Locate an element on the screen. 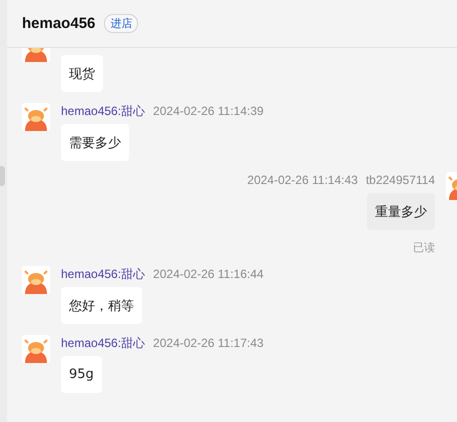  message-bubble: 现货 is located at coordinates (82, 73).